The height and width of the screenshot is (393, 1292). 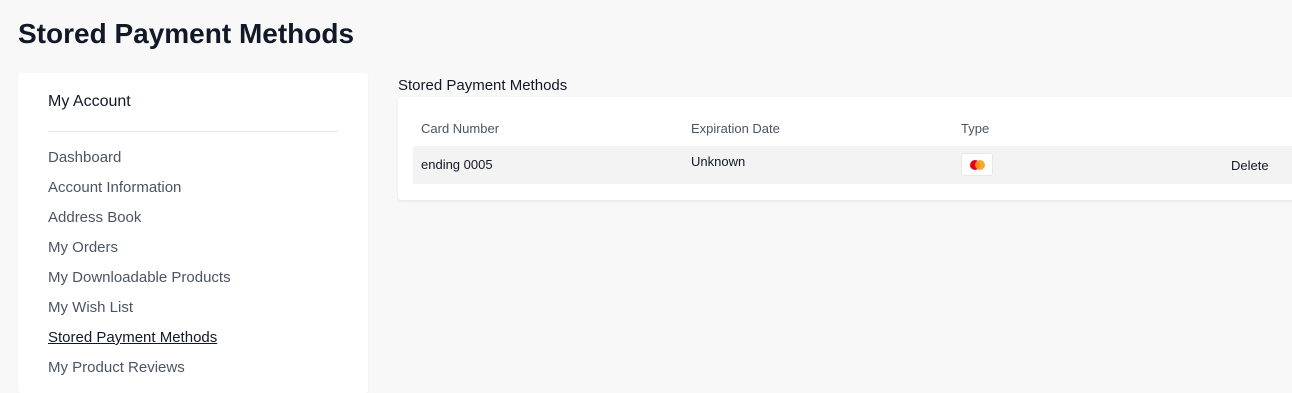 What do you see at coordinates (139, 164) in the screenshot?
I see `sidebar-item-dashboard: Dashboard` at bounding box center [139, 164].